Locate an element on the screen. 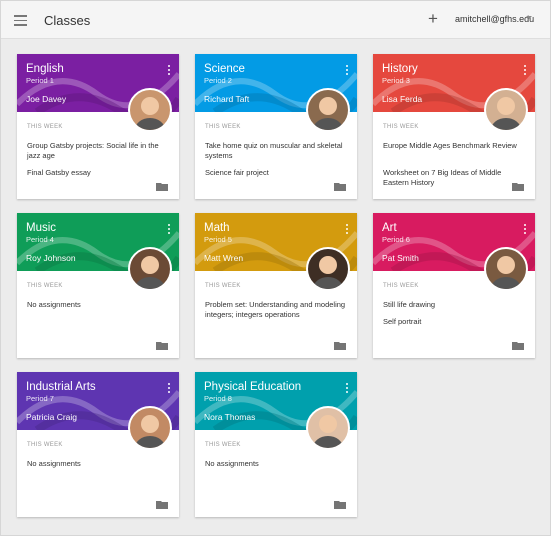  class-name: English is located at coordinates (45, 69).